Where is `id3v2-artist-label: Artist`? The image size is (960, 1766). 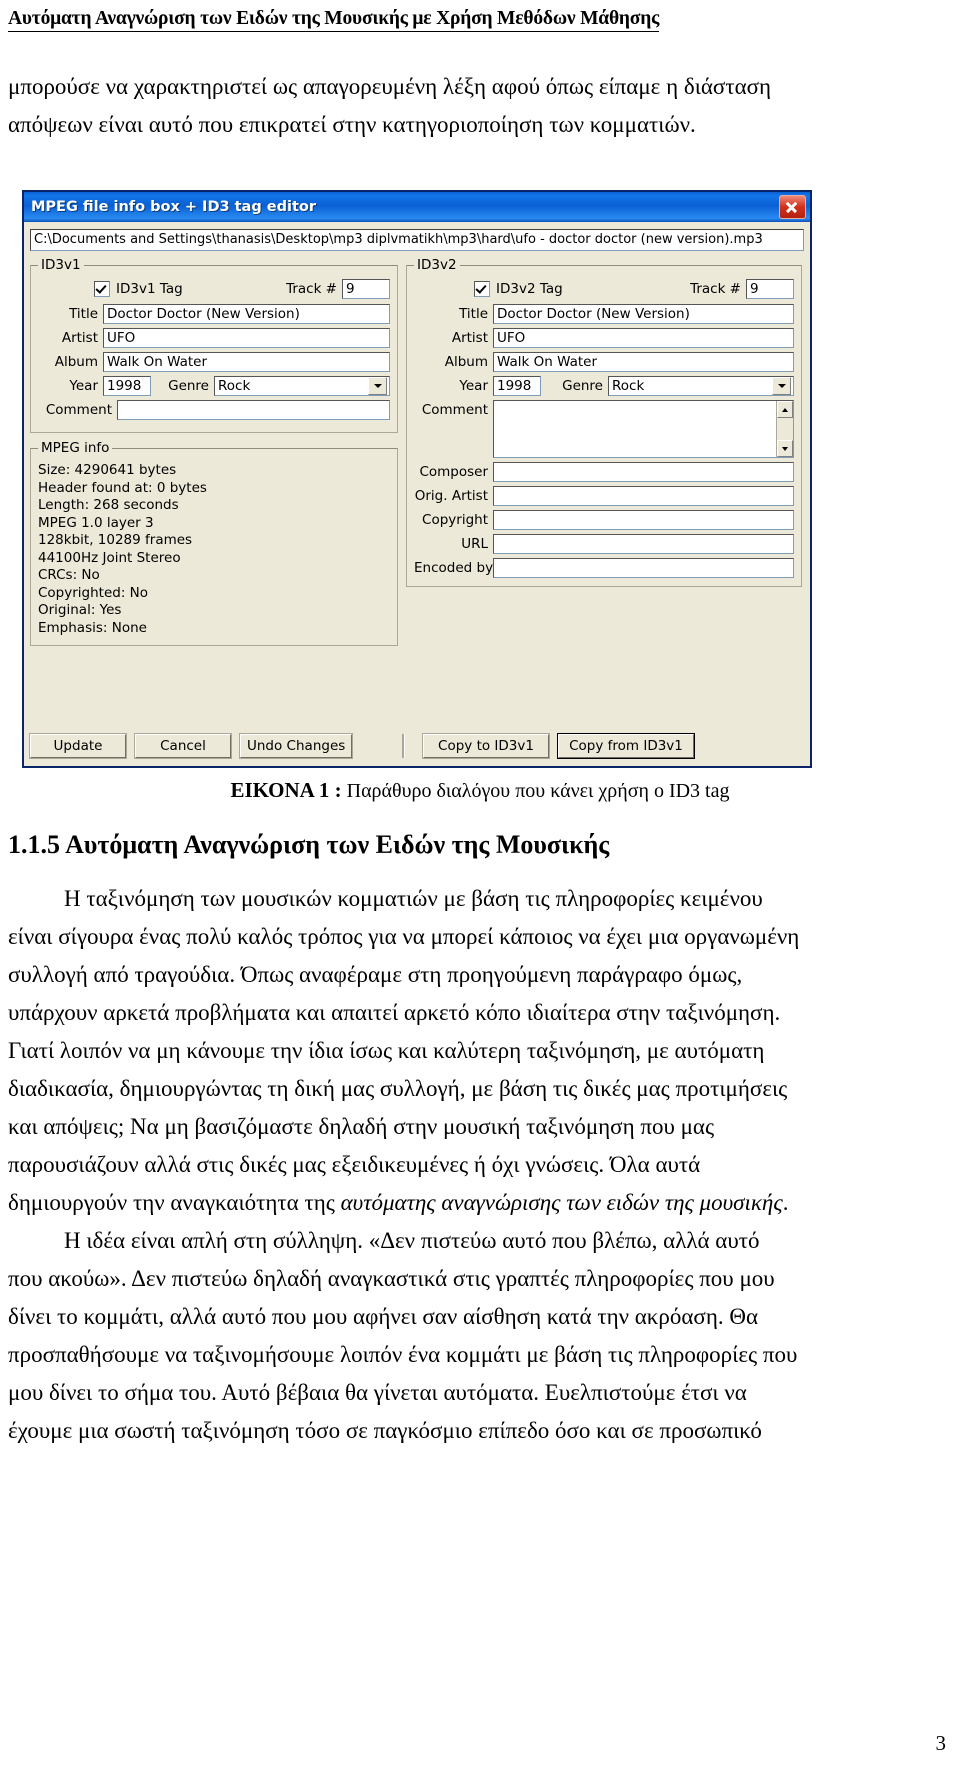 id3v2-artist-label: Artist is located at coordinates (469, 338).